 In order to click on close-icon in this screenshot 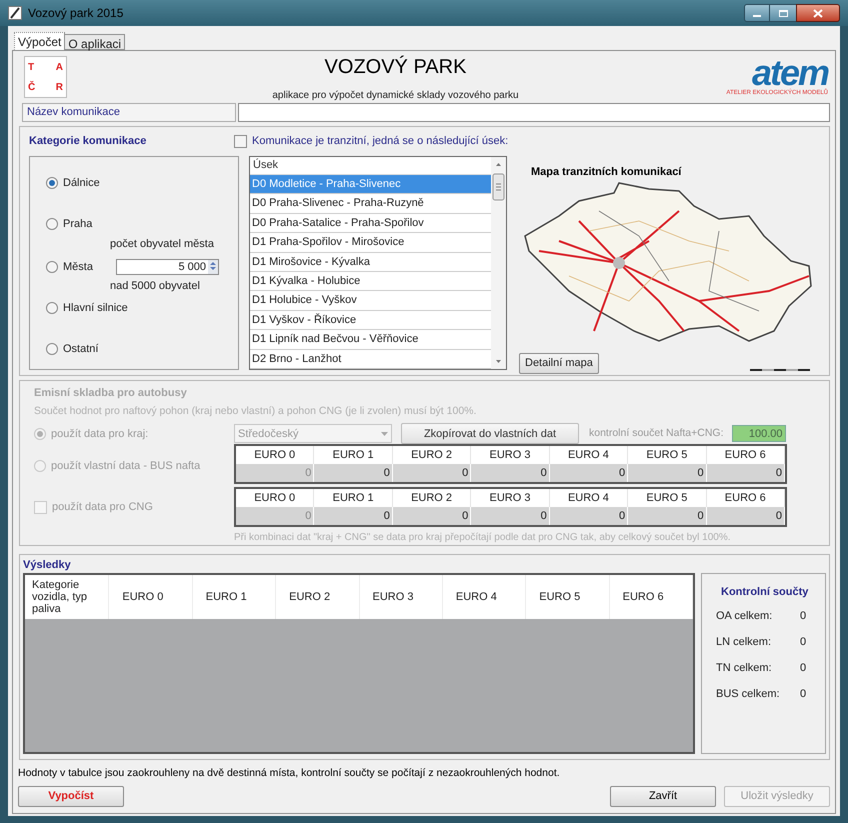, I will do `click(818, 13)`.